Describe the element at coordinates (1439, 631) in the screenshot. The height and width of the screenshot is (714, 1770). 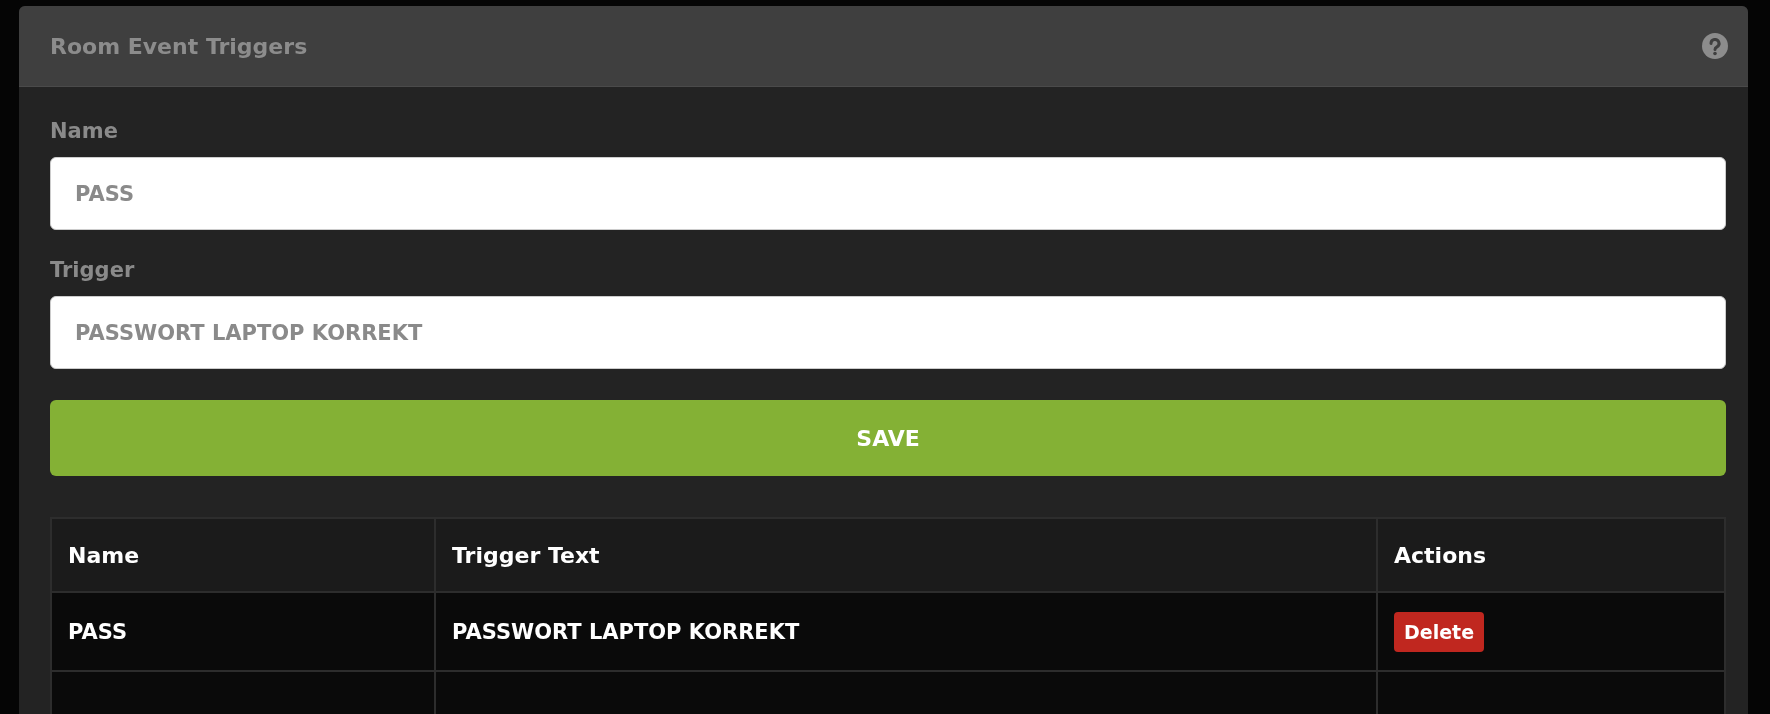
I see `delete-button: Delete` at that location.